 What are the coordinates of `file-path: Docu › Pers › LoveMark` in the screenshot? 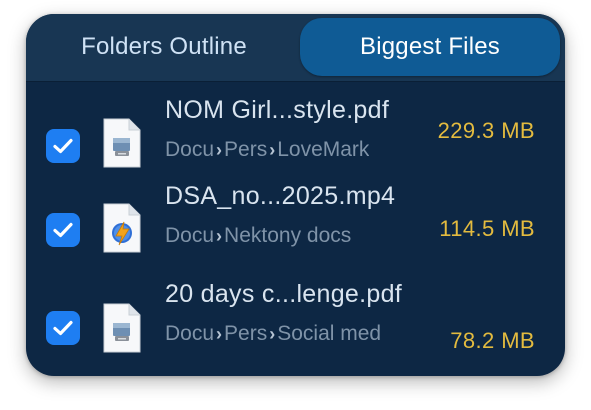 It's located at (283, 150).